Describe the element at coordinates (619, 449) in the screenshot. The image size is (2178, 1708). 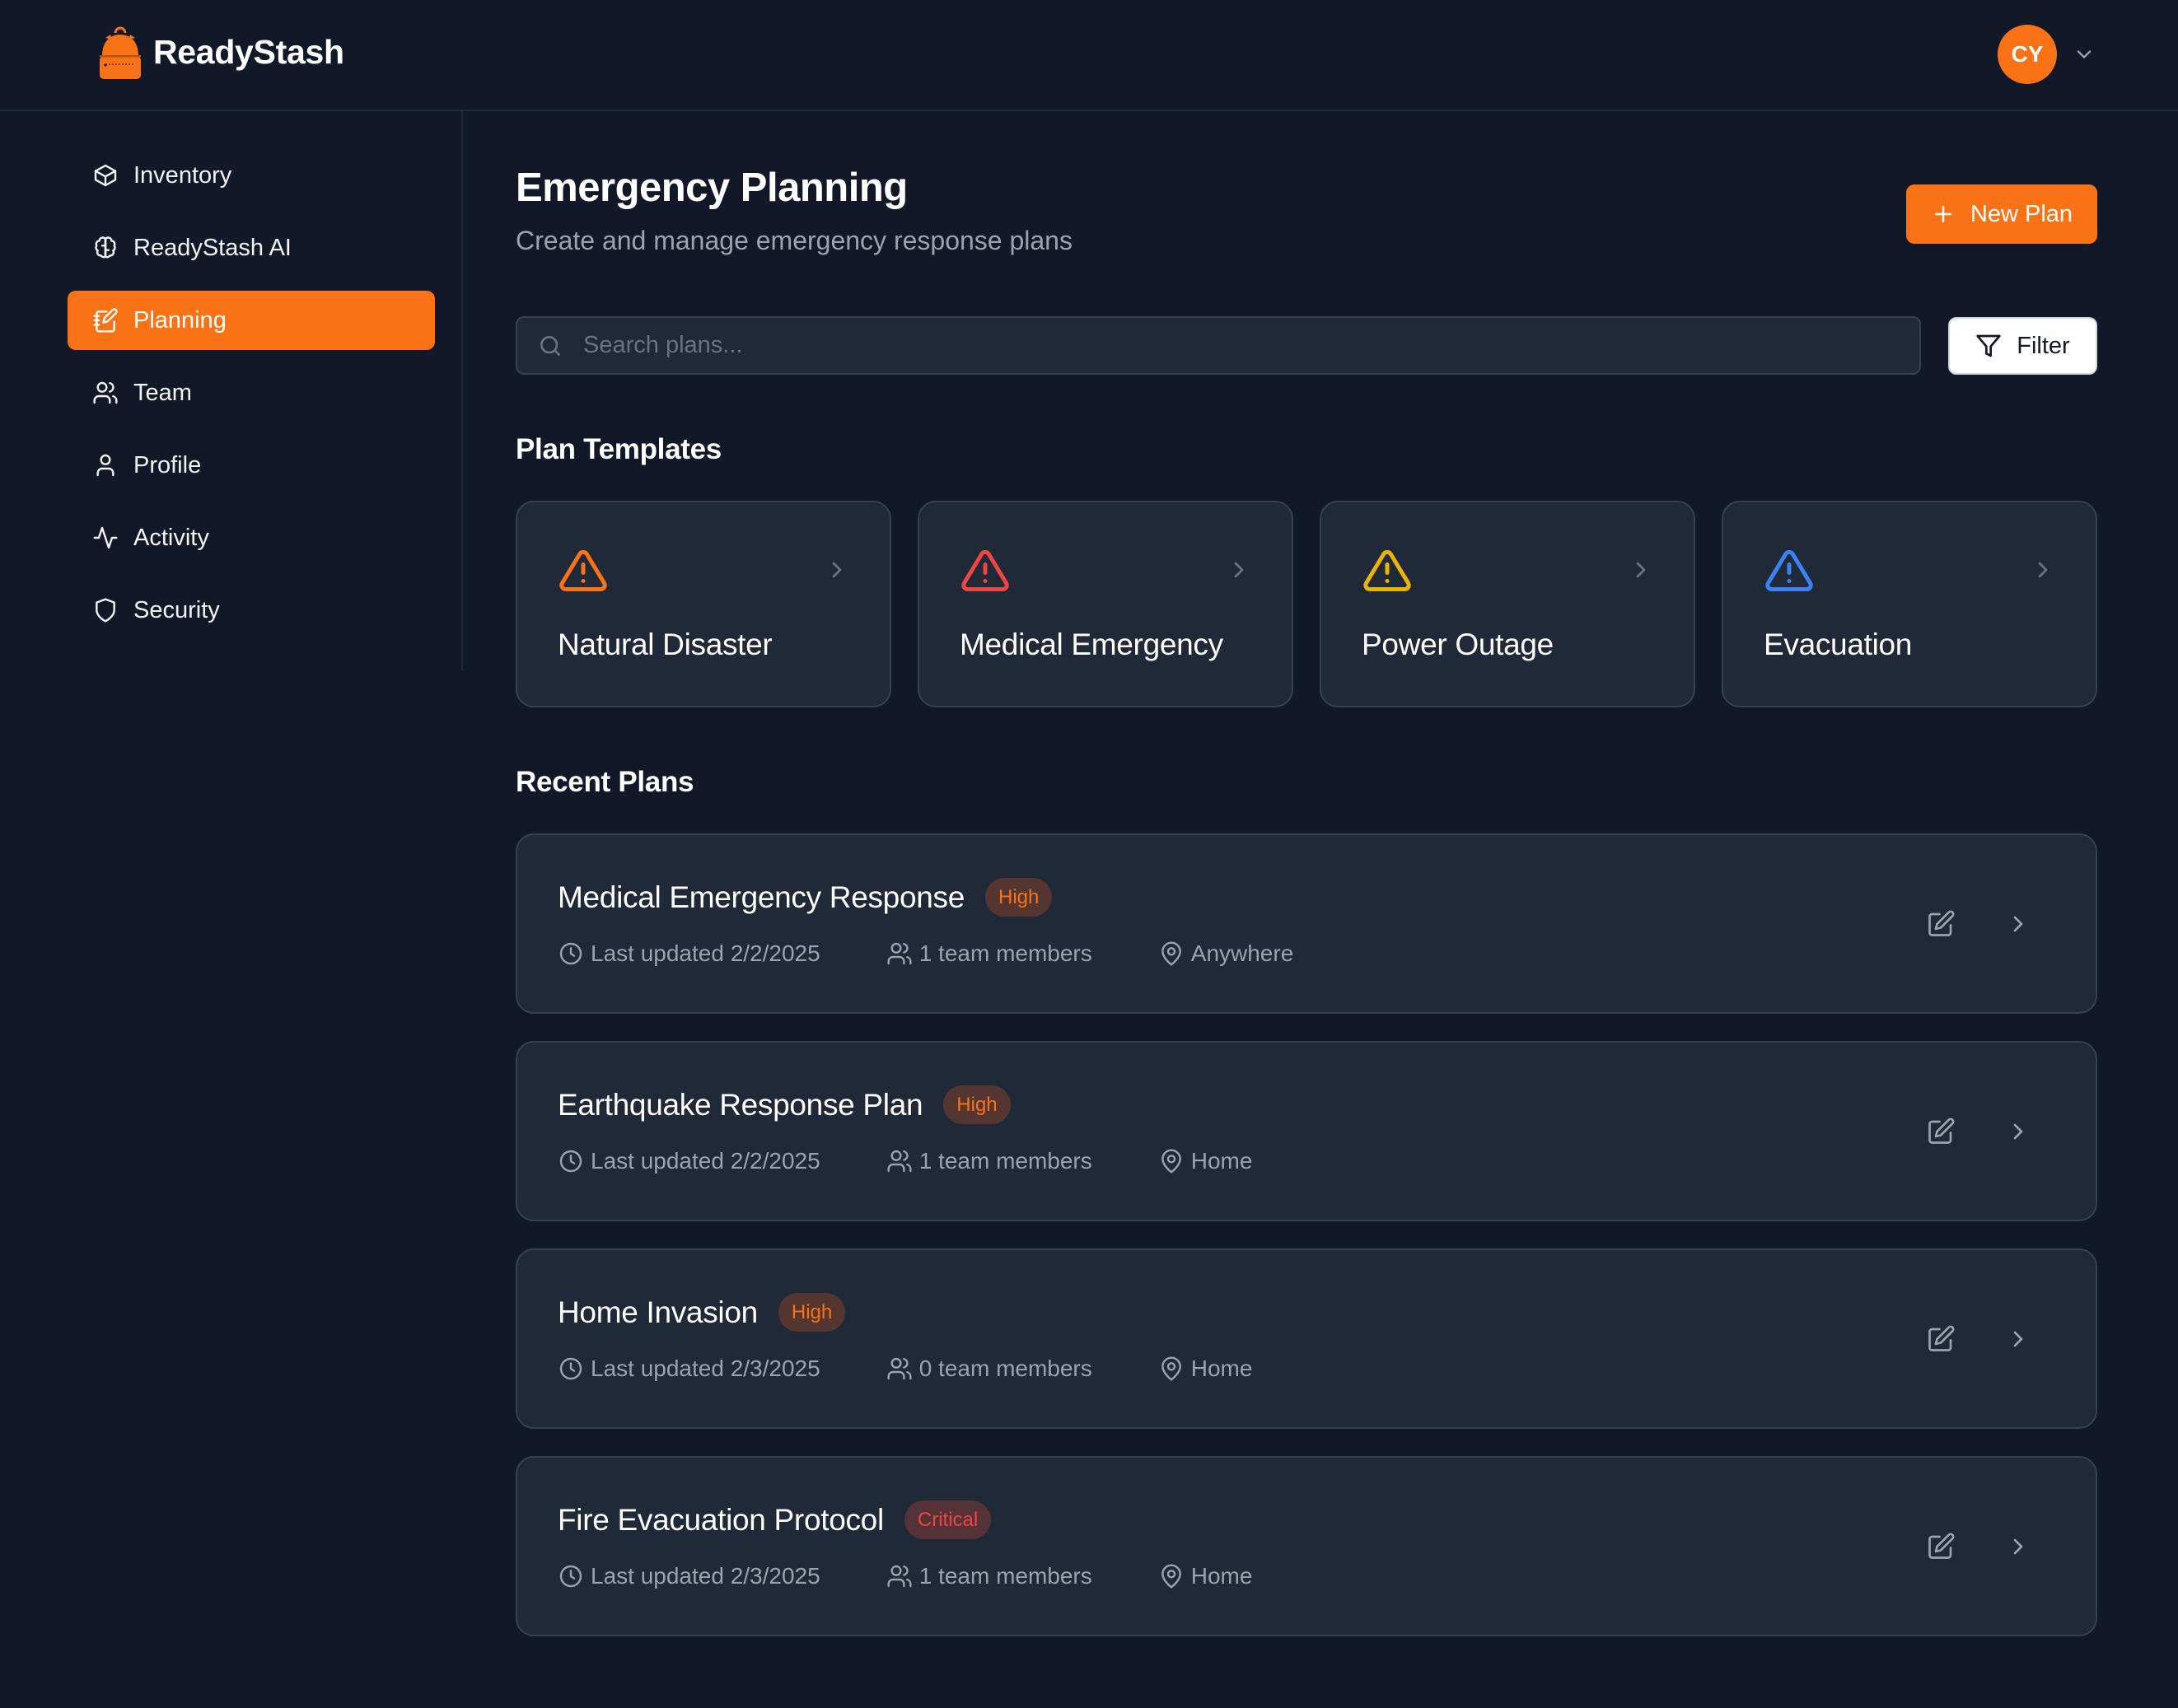
I see `templates-heading: Plan Templates` at that location.